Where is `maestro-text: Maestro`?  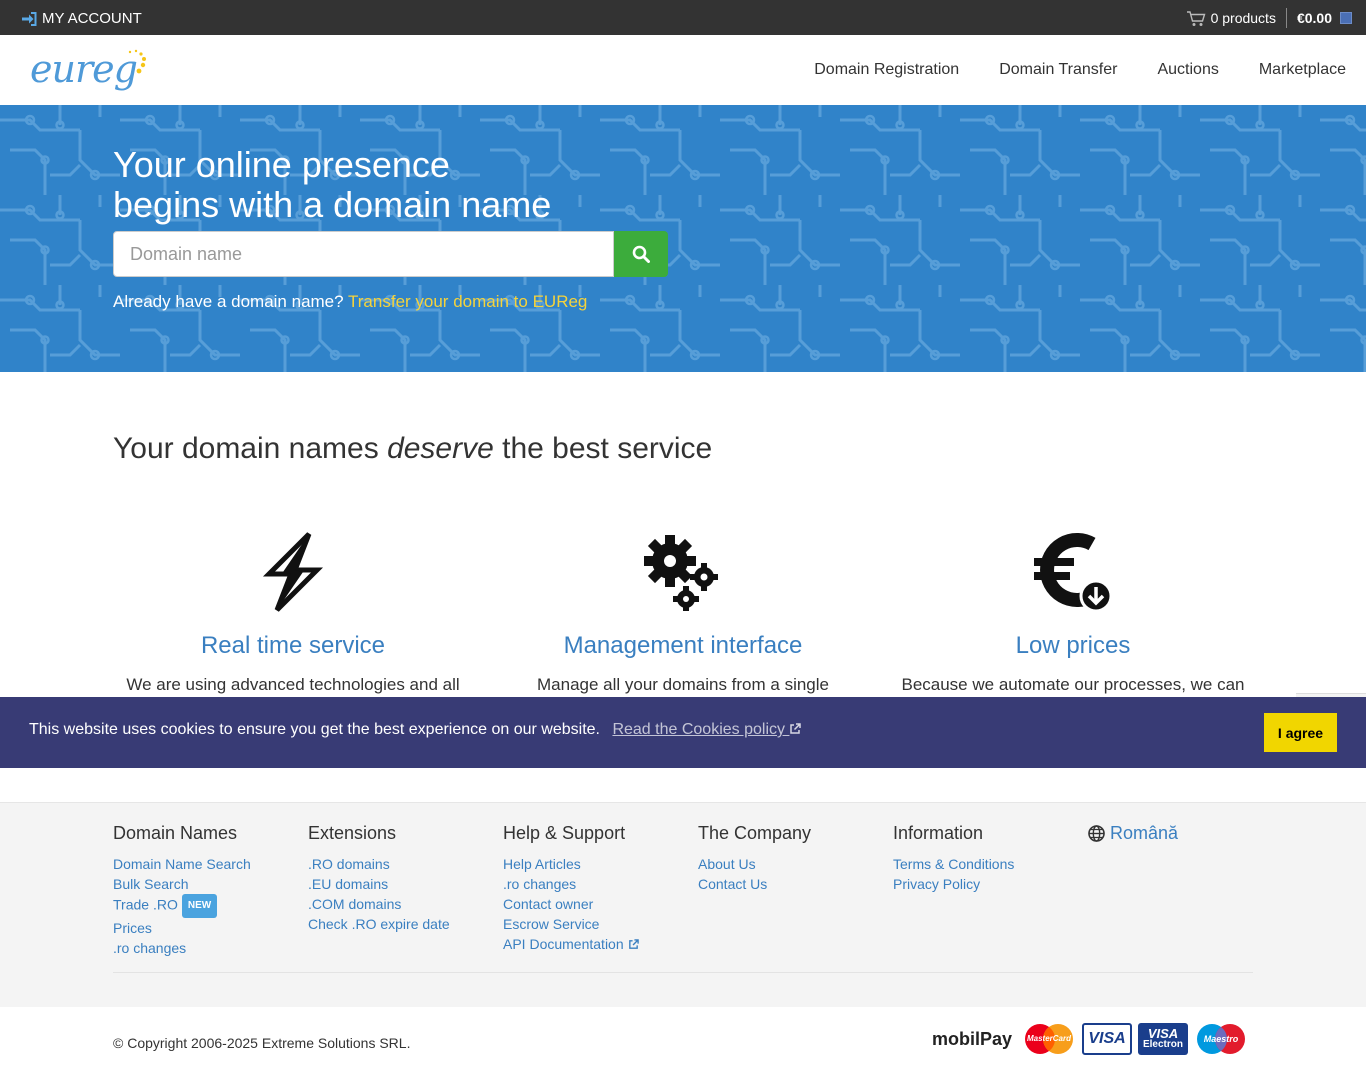
maestro-text: Maestro is located at coordinates (1221, 1039).